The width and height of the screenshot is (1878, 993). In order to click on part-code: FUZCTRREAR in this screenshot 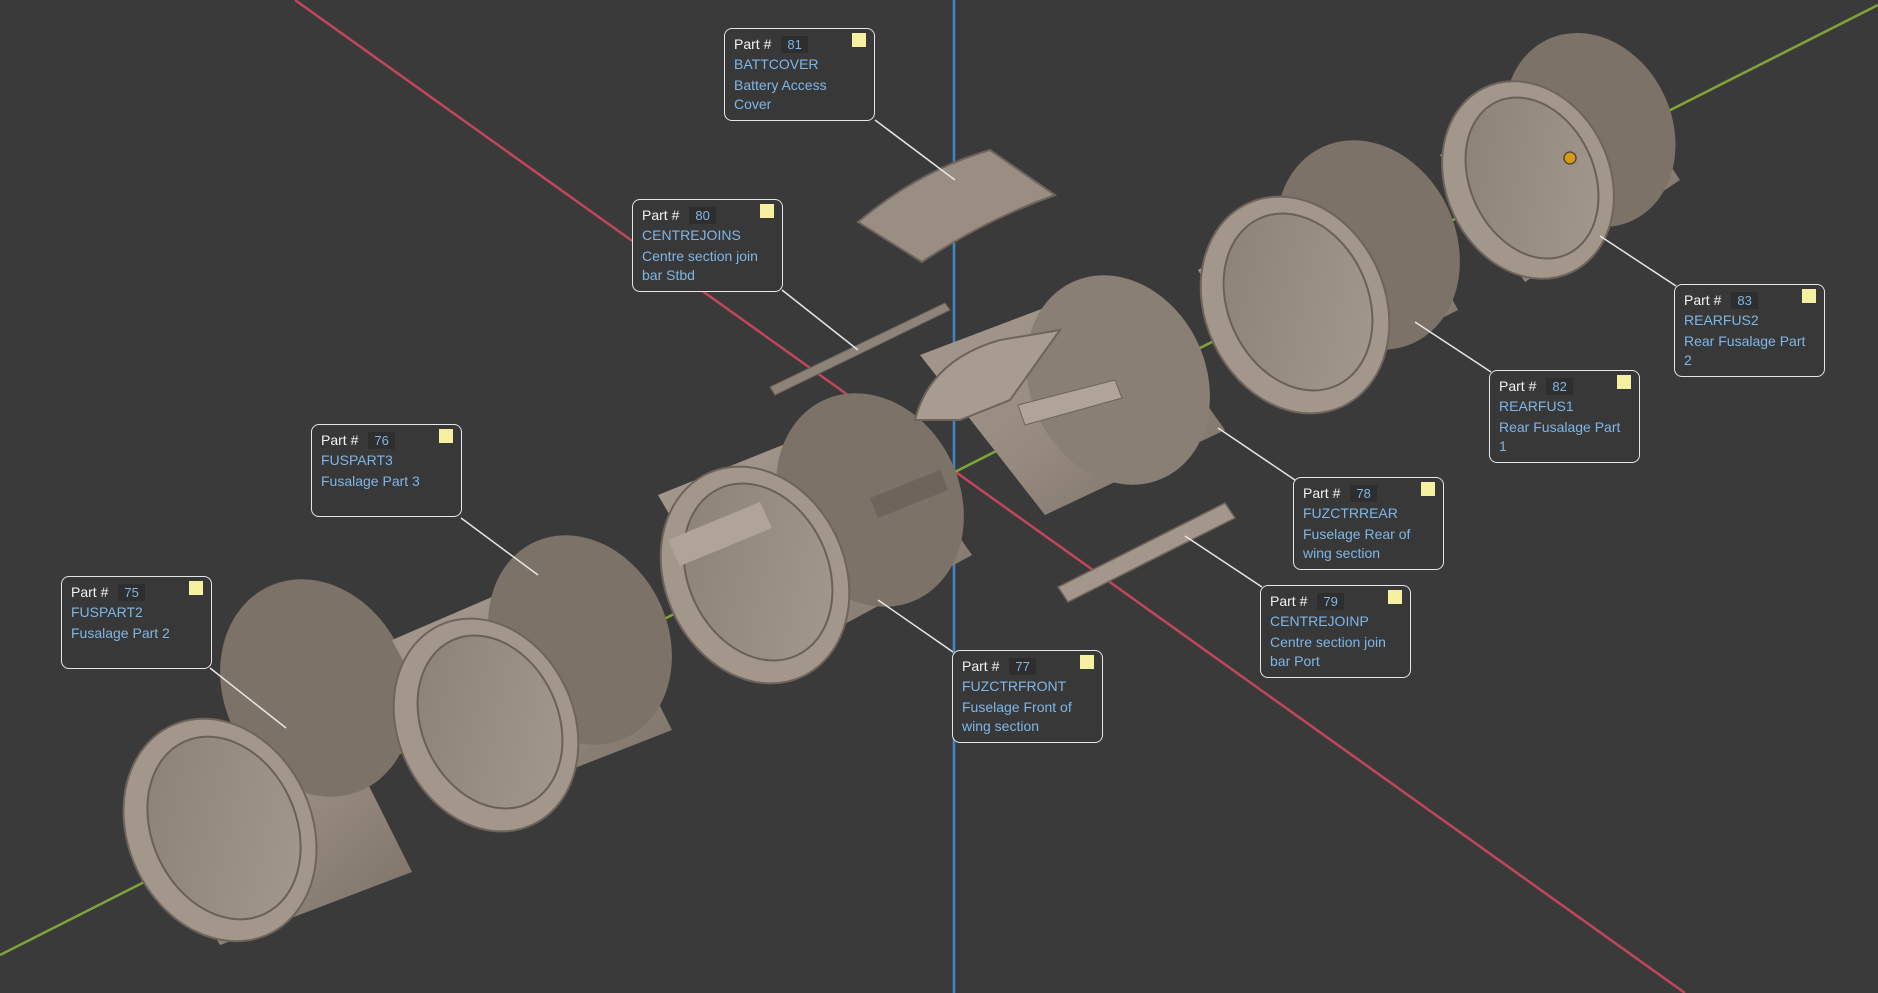, I will do `click(1350, 513)`.